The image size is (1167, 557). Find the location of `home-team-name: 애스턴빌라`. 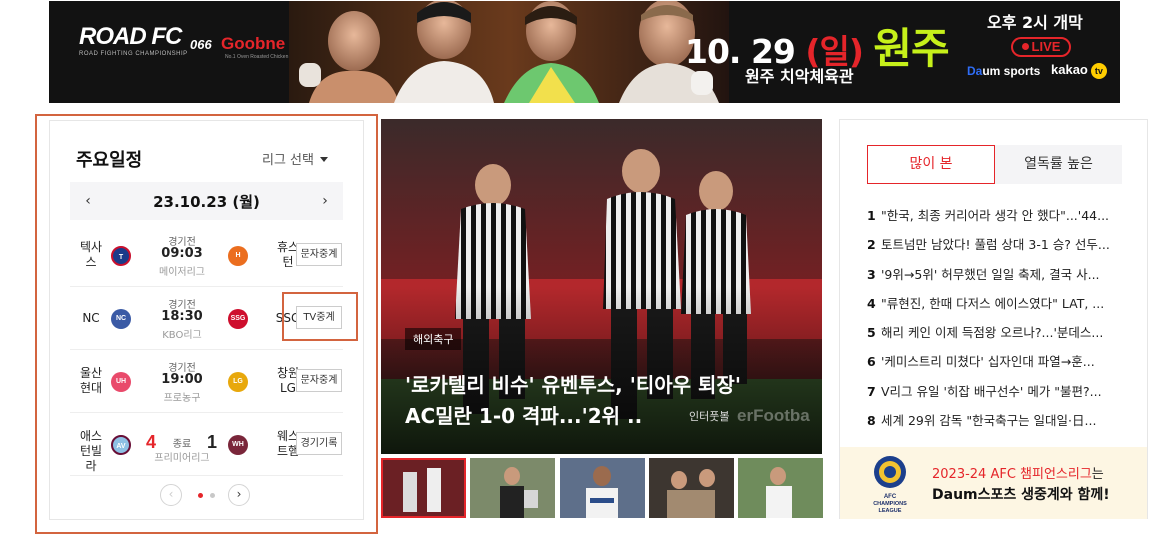

home-team-name: 애스턴빌라 is located at coordinates (91, 451).